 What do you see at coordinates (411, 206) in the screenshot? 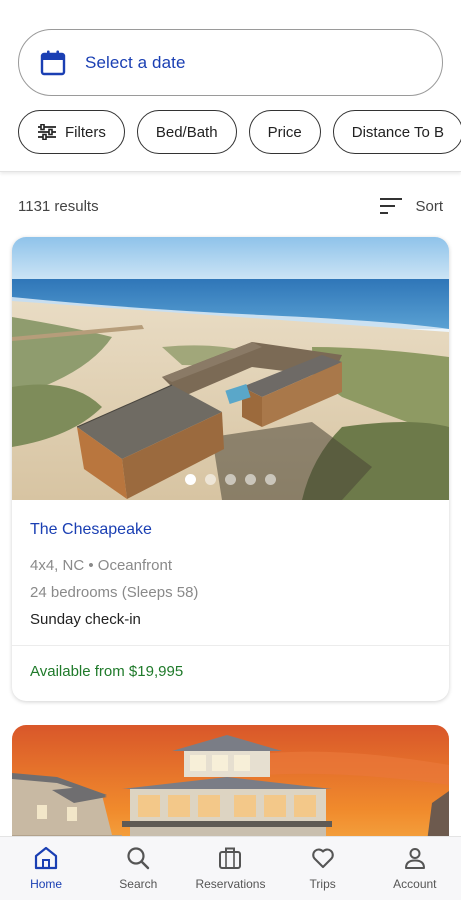
I see `sort-button: Sort` at bounding box center [411, 206].